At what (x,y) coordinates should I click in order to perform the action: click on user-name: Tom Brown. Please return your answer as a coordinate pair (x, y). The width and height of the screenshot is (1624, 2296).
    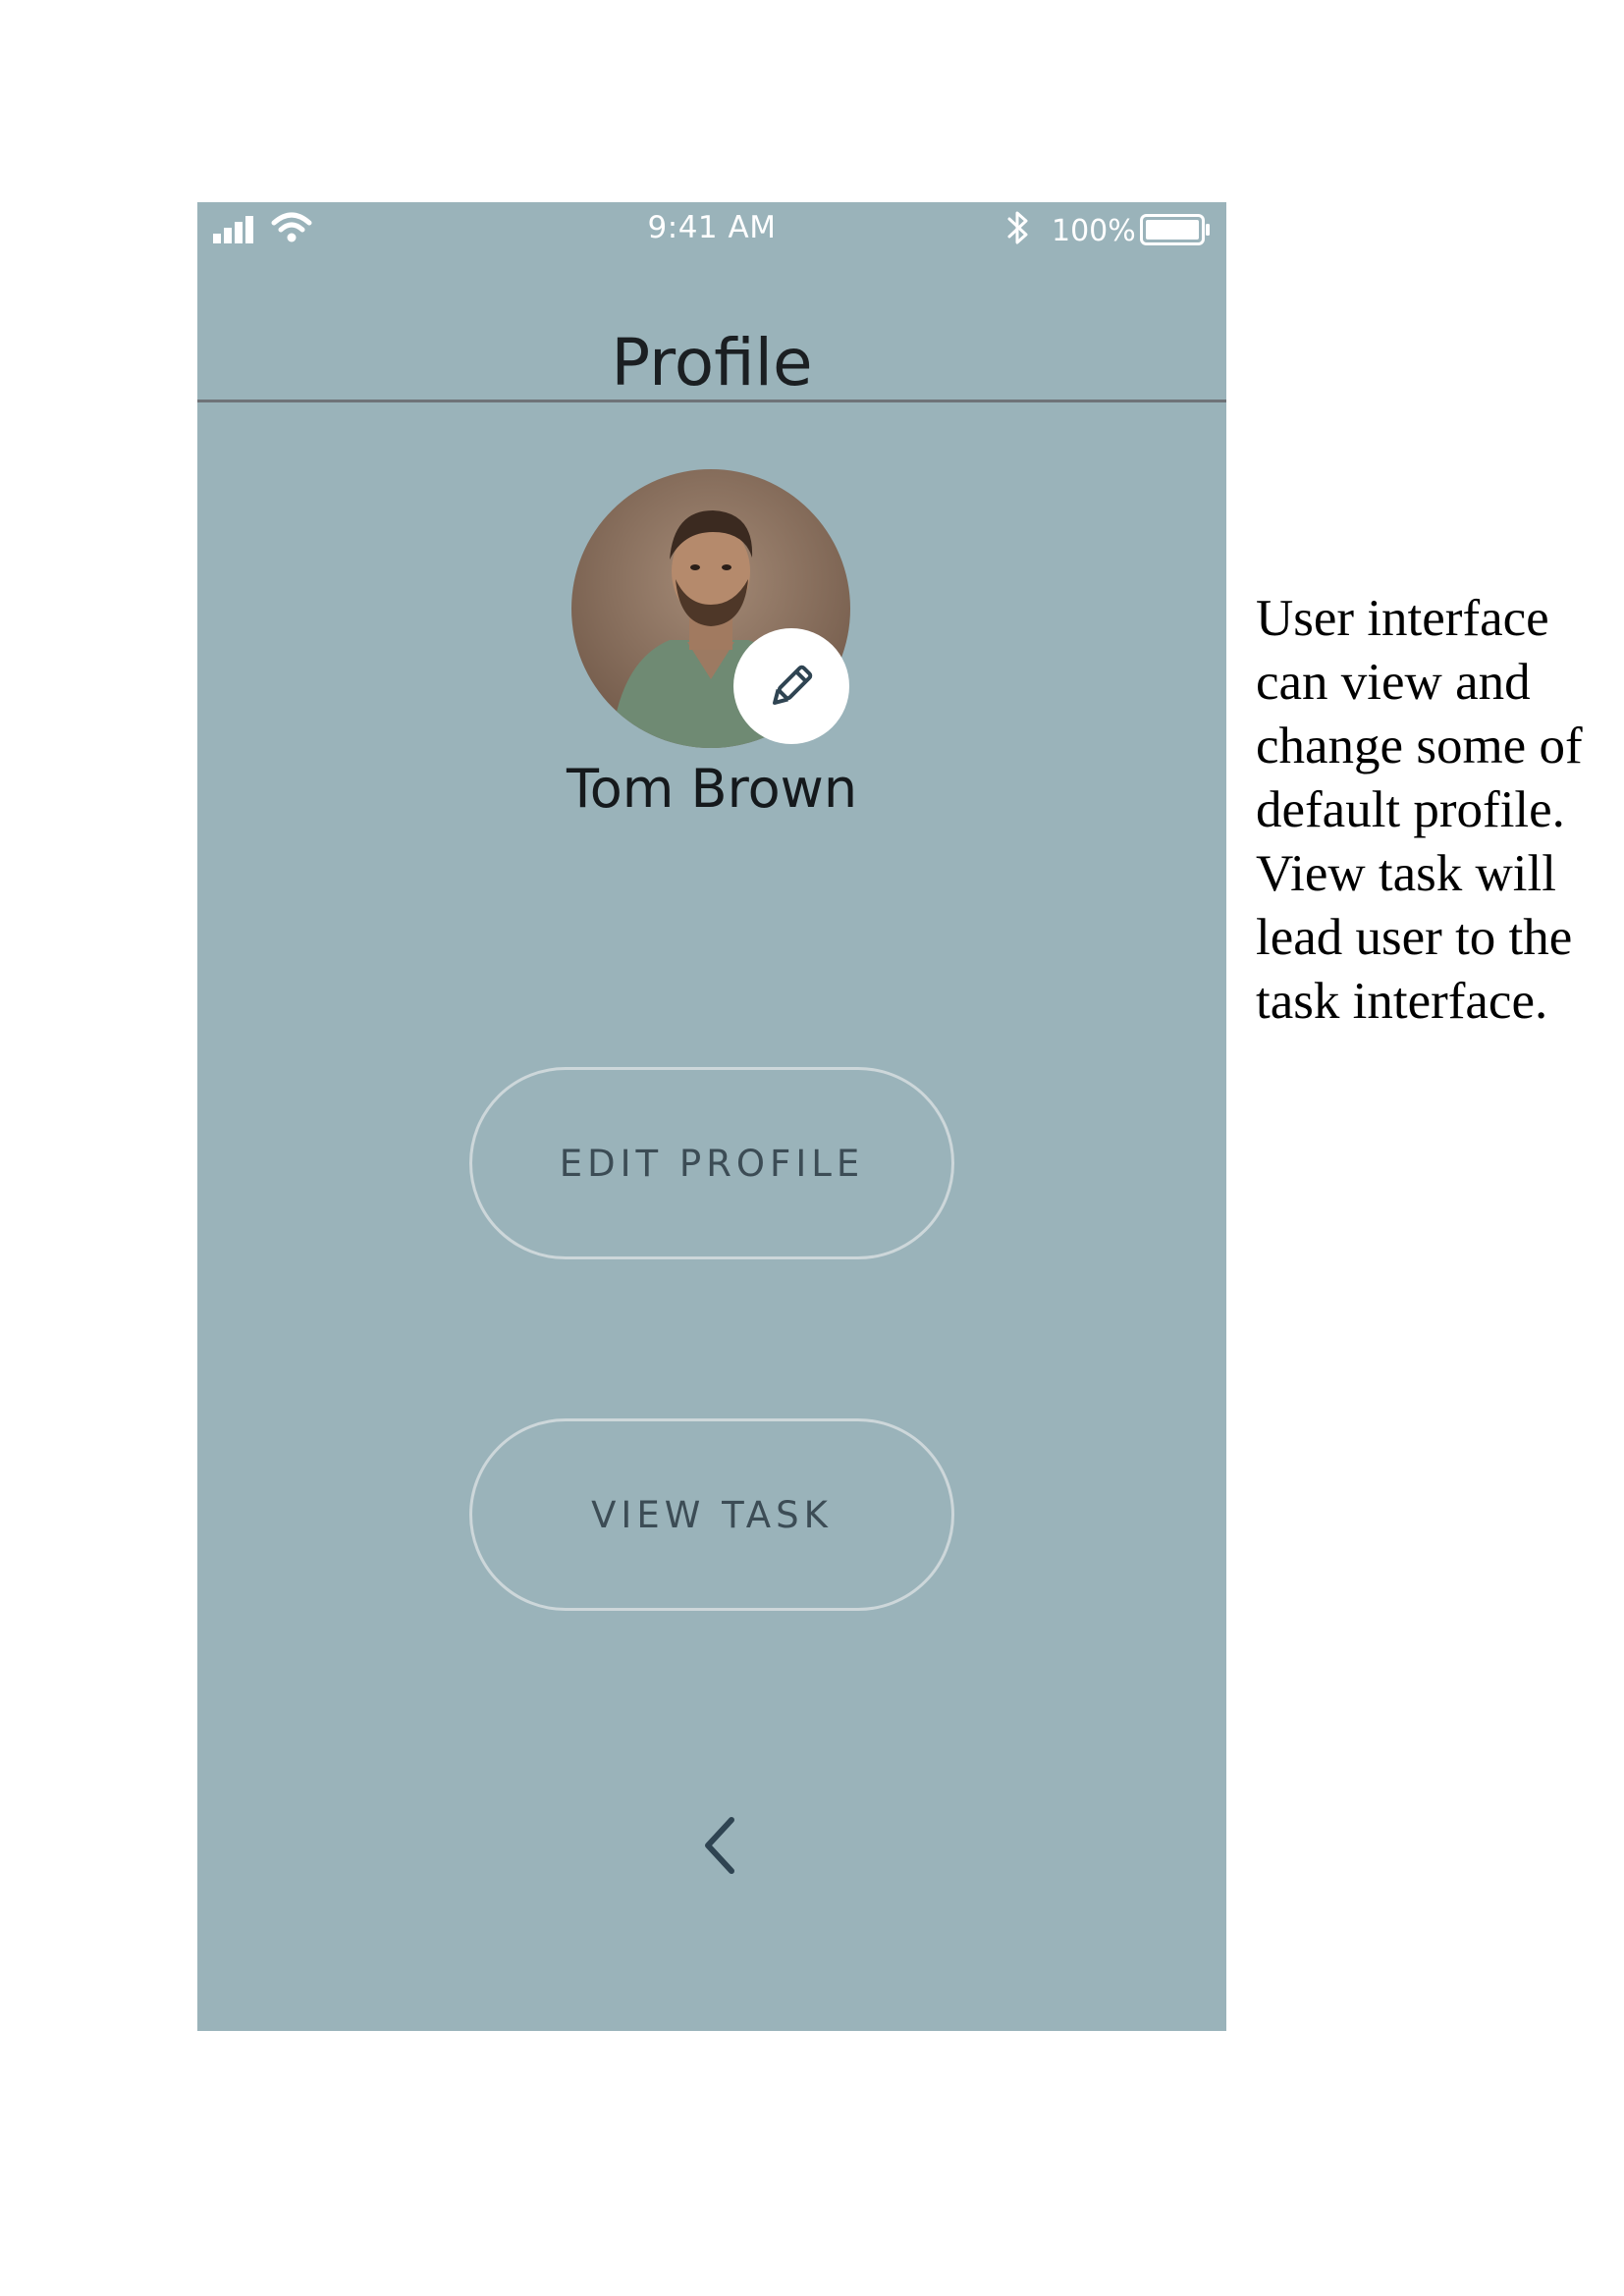
    Looking at the image, I should click on (712, 789).